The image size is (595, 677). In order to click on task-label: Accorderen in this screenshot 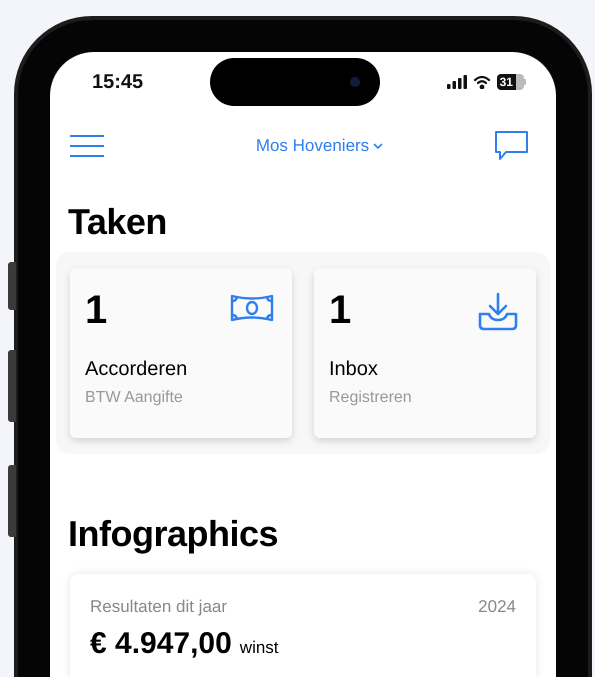, I will do `click(136, 369)`.